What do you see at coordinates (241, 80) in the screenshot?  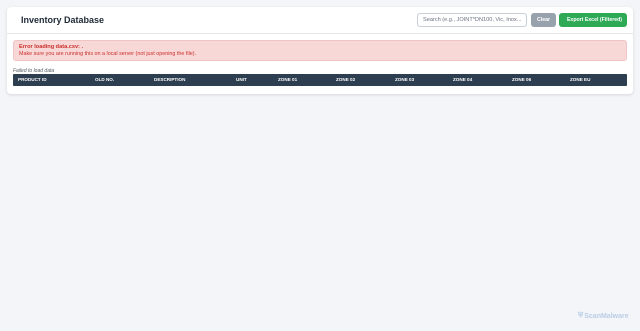 I see `column-header-unit: UNIT` at bounding box center [241, 80].